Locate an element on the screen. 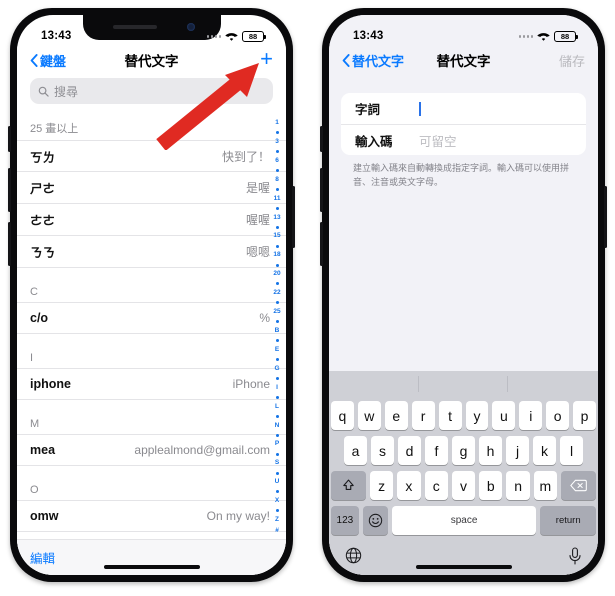 This screenshot has width=615, height=596. section-index-item: S is located at coordinates (277, 463).